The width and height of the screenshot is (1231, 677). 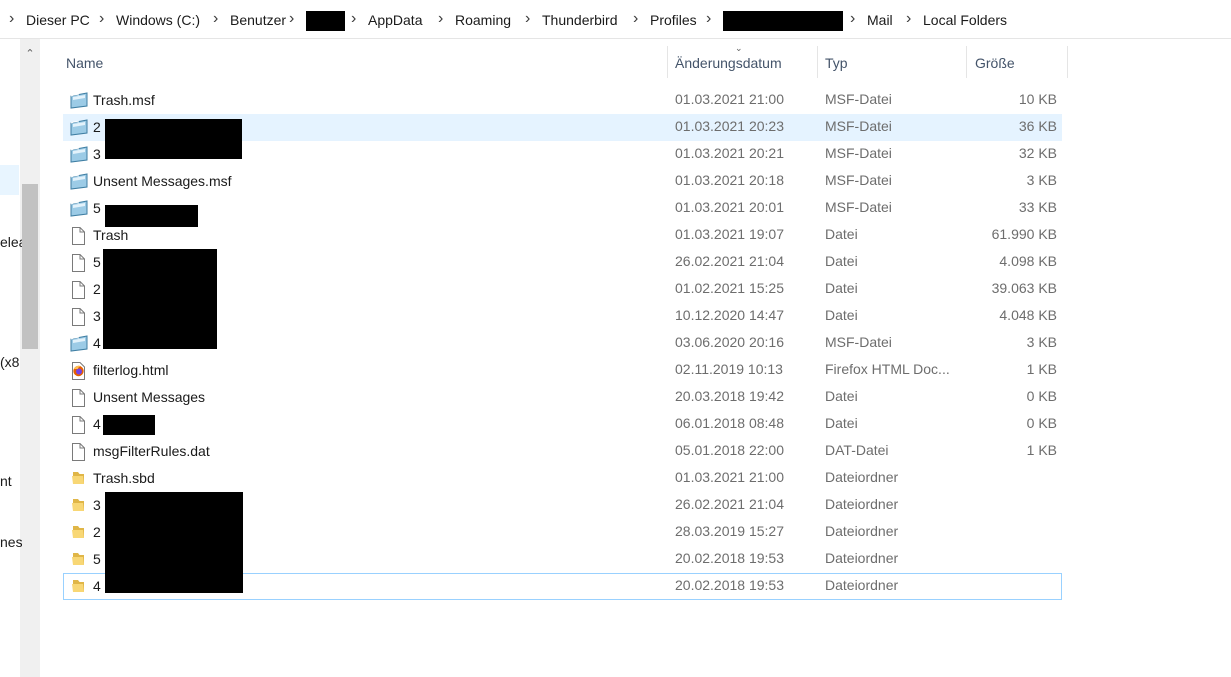 What do you see at coordinates (110, 235) in the screenshot?
I see `file-name: Trash` at bounding box center [110, 235].